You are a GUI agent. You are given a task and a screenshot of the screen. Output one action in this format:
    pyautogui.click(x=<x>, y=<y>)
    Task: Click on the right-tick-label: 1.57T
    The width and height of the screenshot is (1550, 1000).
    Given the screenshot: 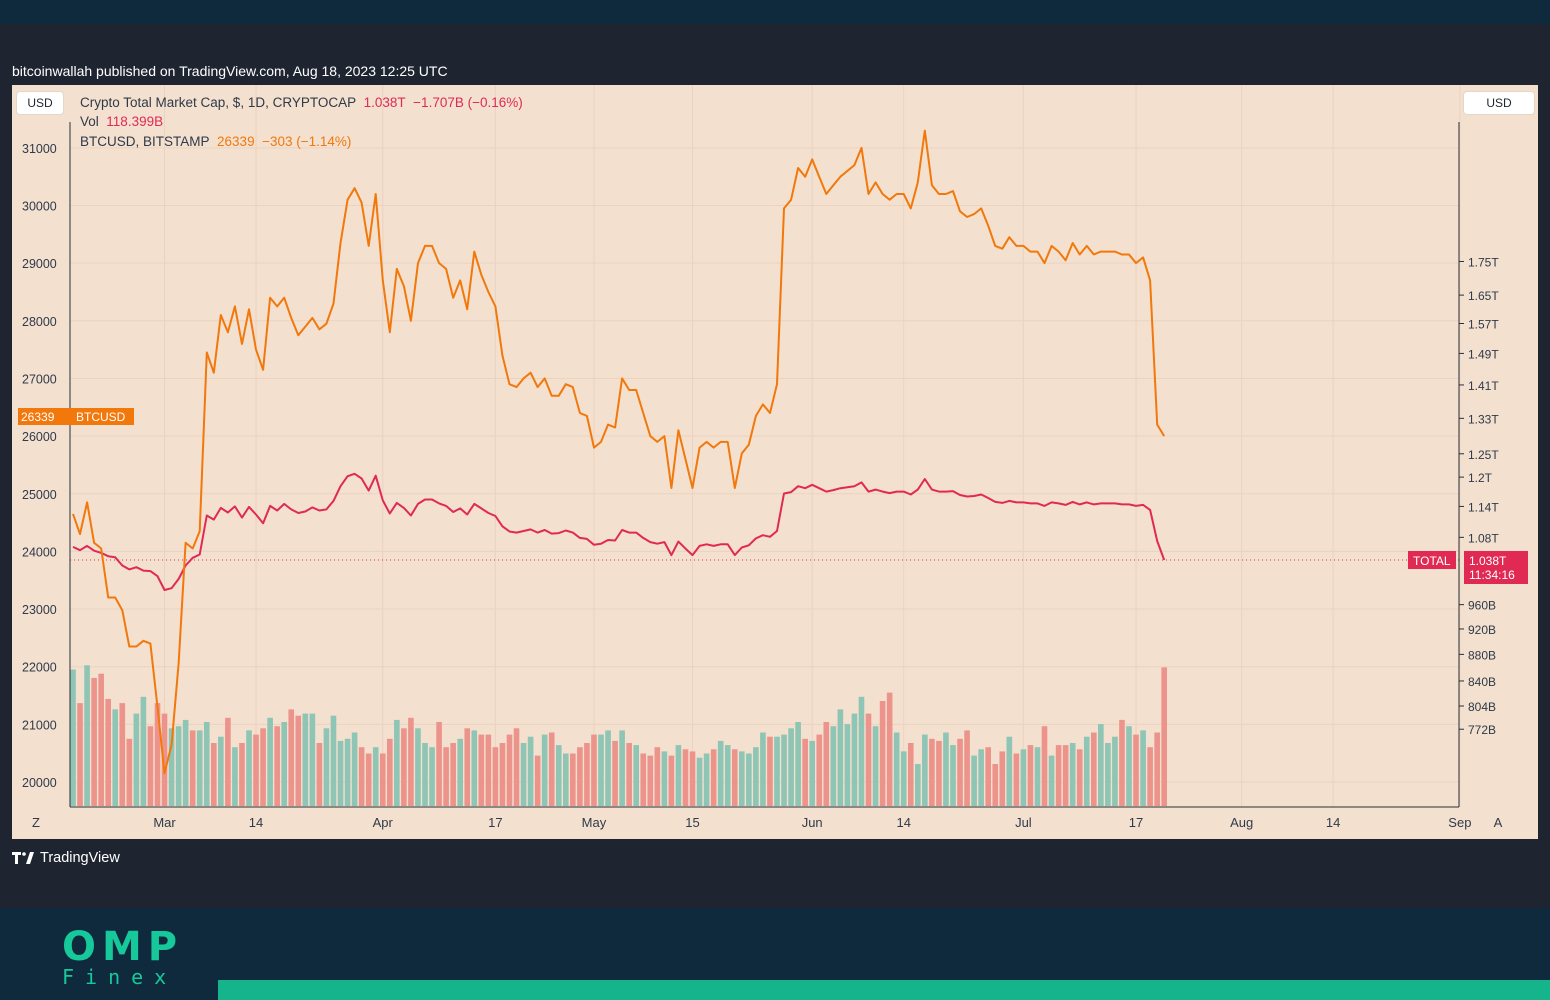 What is the action you would take?
    pyautogui.click(x=1483, y=325)
    